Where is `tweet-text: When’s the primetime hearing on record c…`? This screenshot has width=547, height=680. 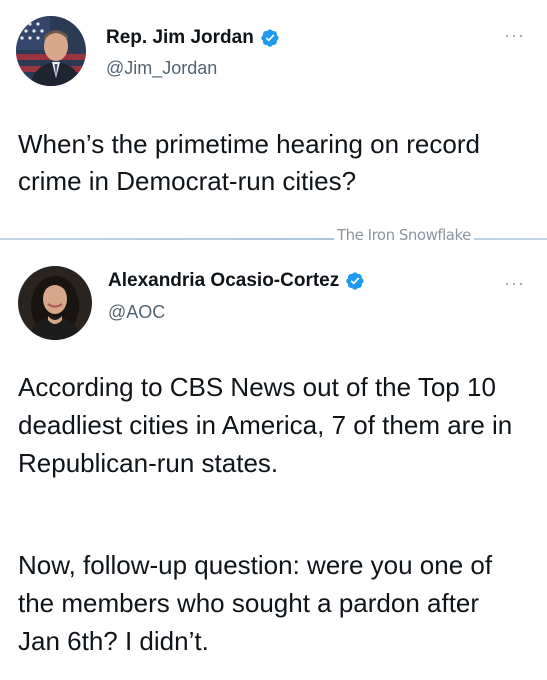 tweet-text: When’s the primetime hearing on record c… is located at coordinates (249, 162).